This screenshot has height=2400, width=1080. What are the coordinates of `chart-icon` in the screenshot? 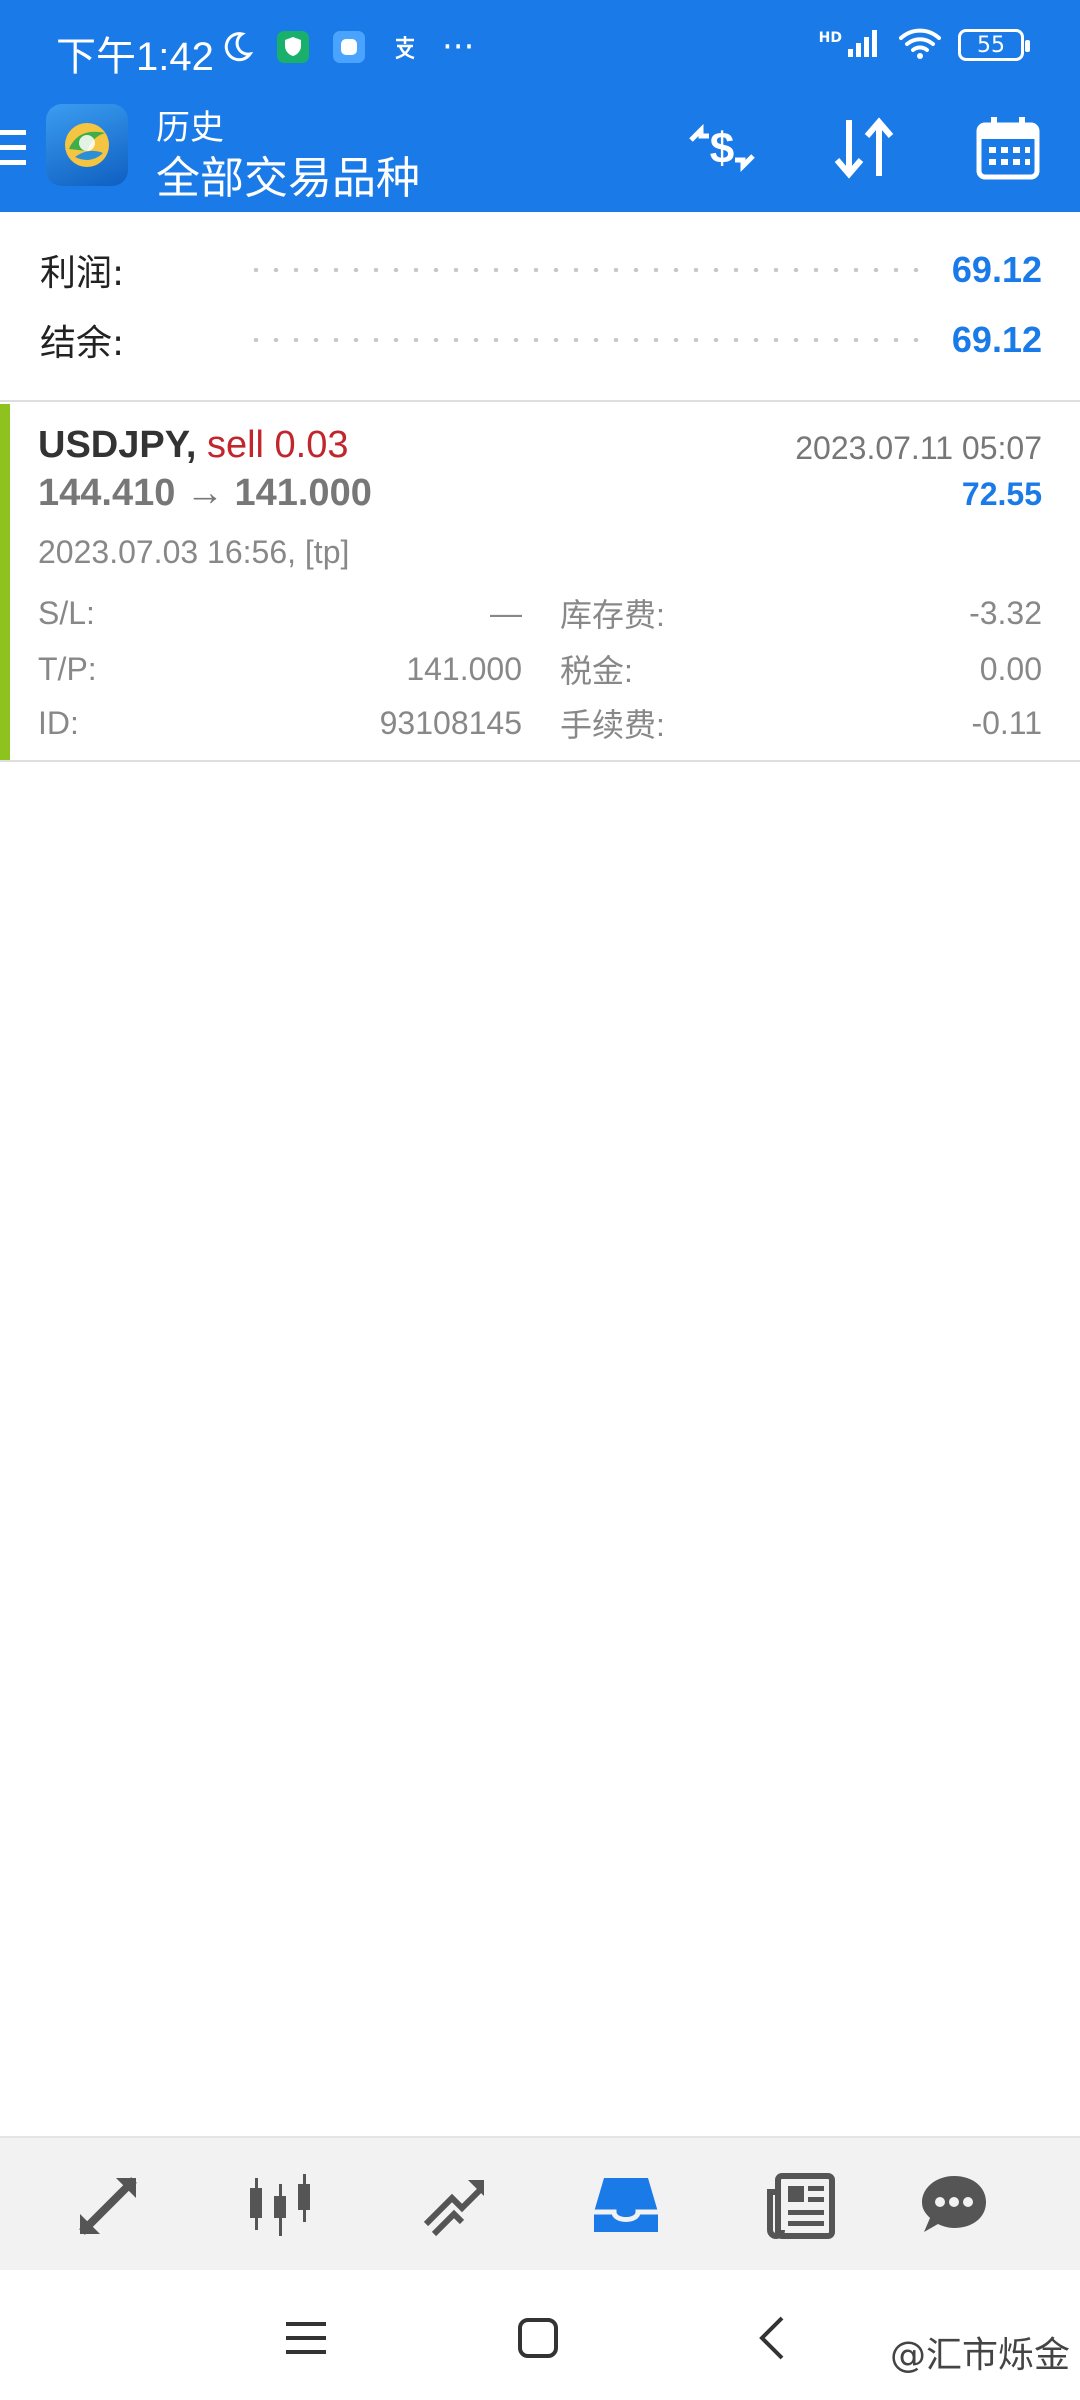 It's located at (280, 2206).